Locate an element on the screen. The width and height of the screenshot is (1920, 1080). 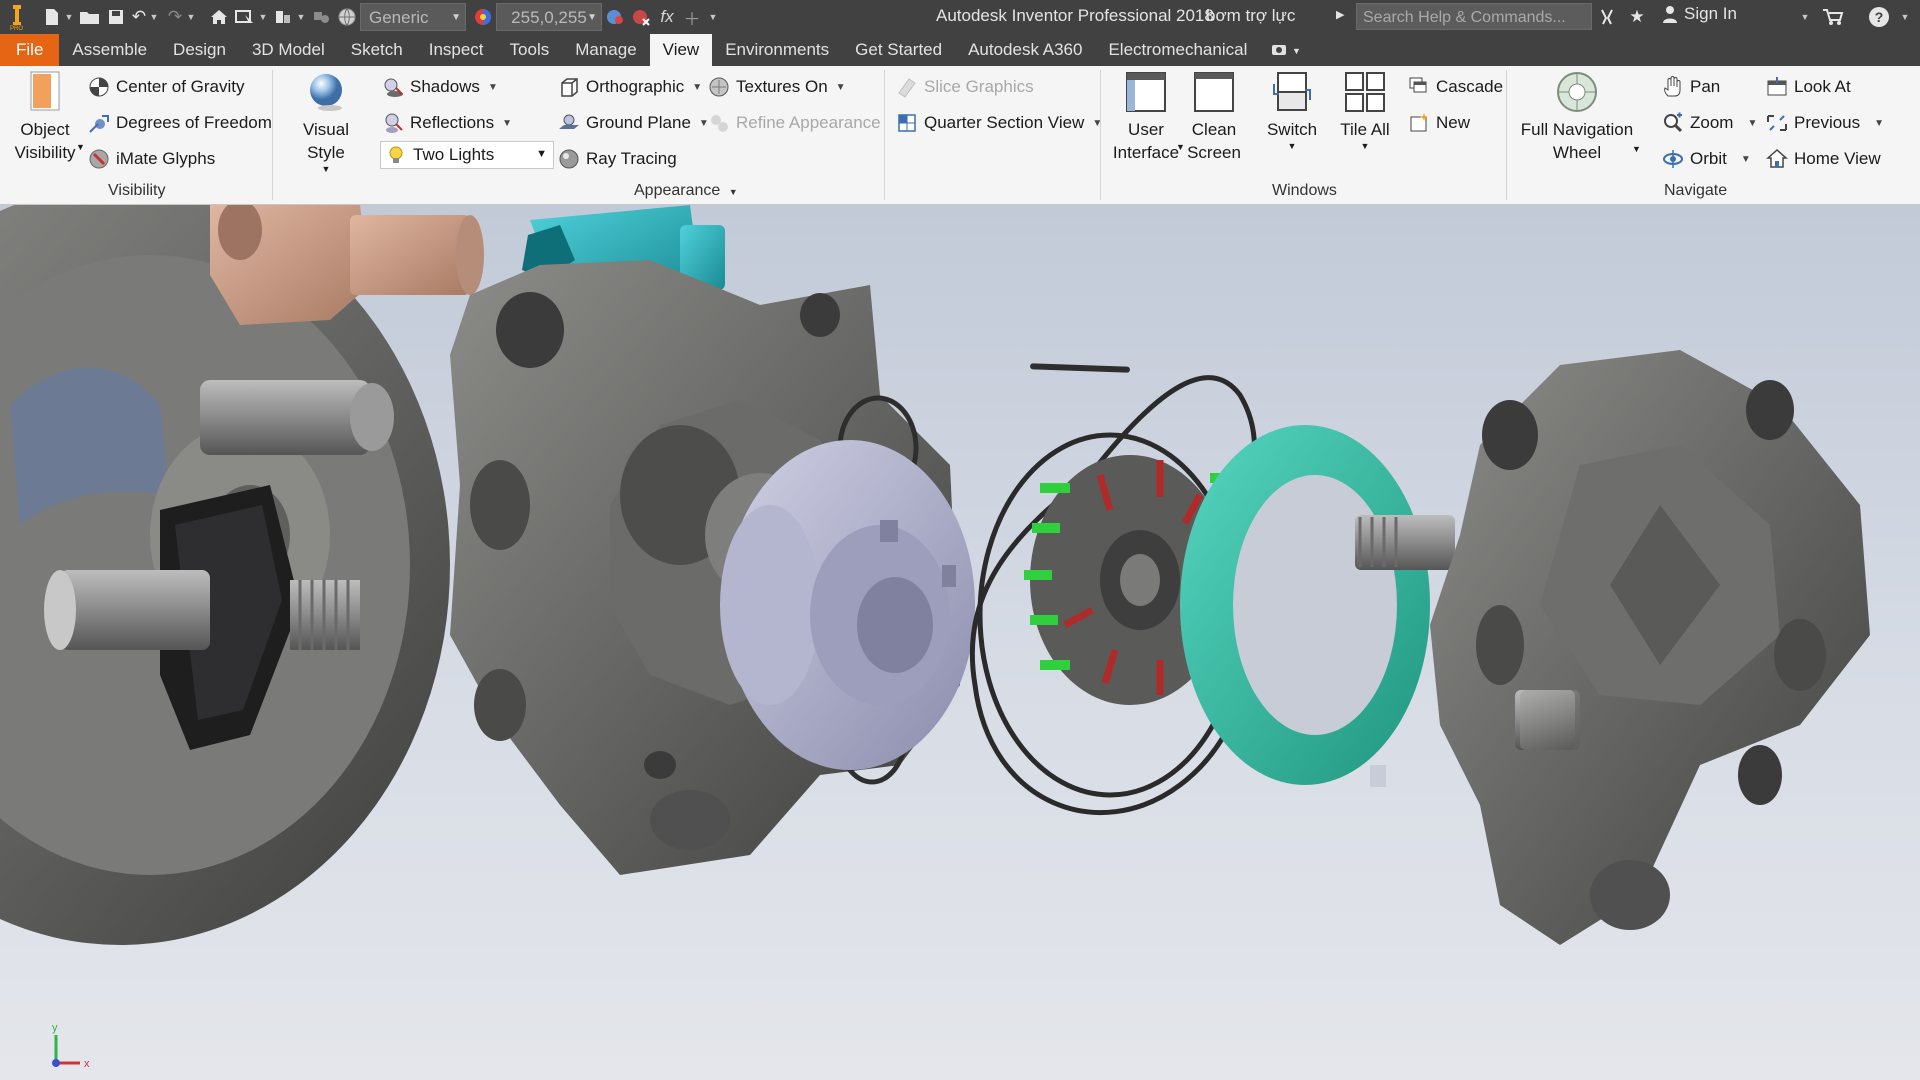
group-divider is located at coordinates (1506, 135).